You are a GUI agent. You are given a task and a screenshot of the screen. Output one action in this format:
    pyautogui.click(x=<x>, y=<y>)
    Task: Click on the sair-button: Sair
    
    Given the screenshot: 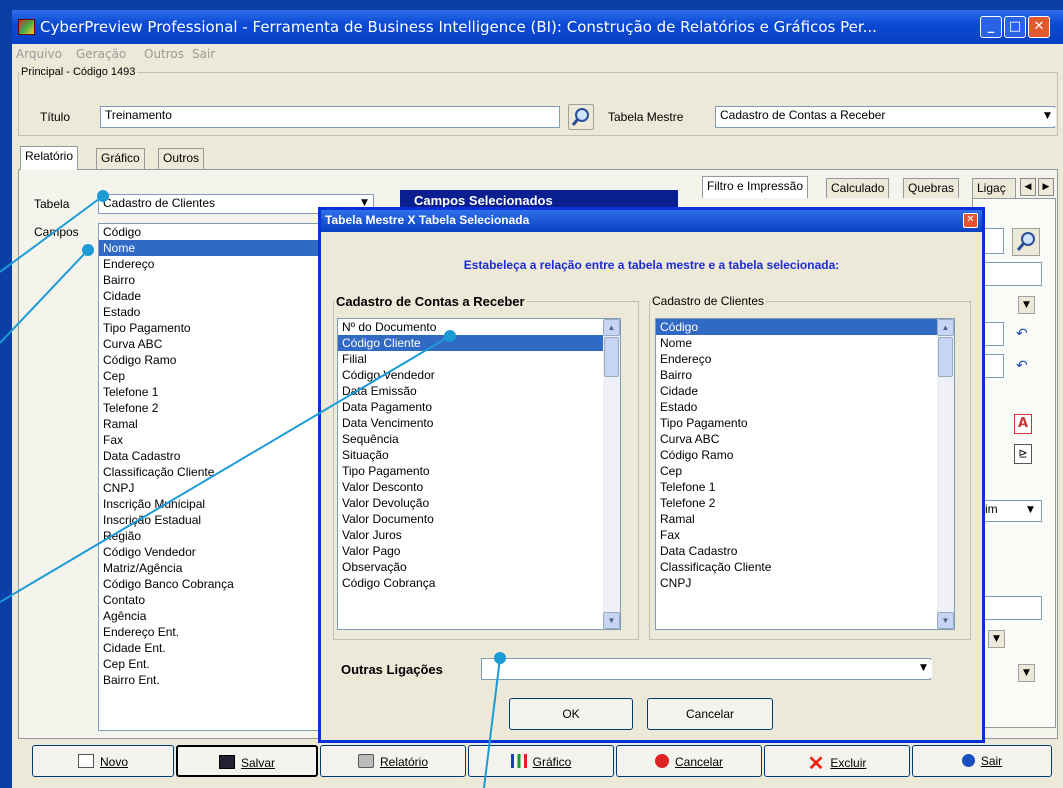 What is the action you would take?
    pyautogui.click(x=982, y=761)
    